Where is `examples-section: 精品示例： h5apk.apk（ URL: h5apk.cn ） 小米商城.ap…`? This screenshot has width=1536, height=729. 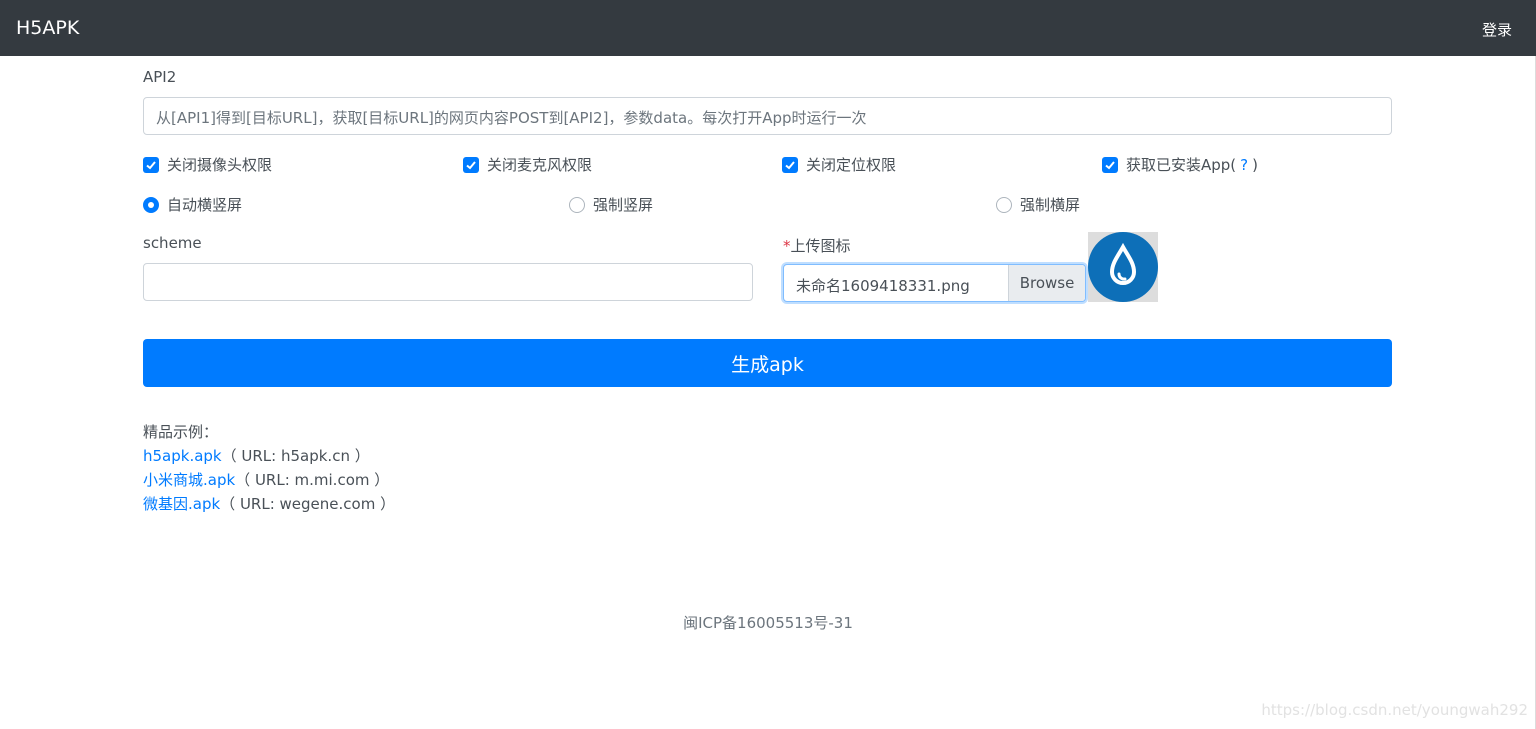
examples-section: 精品示例： h5apk.apk（ URL: h5apk.cn ） 小米商城.ap… is located at coordinates (269, 468).